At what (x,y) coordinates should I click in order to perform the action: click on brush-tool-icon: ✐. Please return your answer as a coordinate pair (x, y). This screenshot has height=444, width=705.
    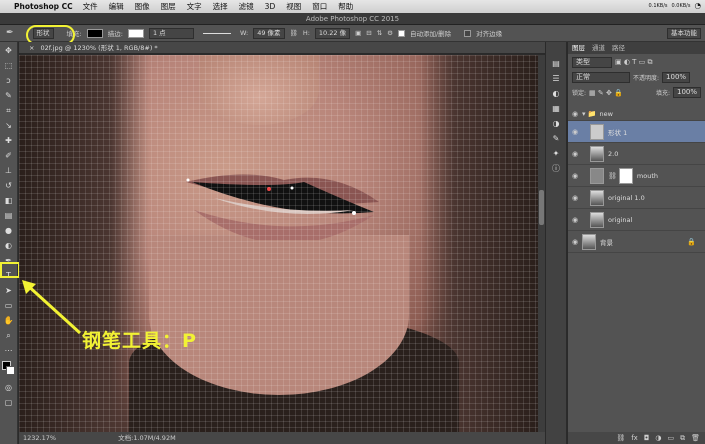
    Looking at the image, I should click on (9, 156).